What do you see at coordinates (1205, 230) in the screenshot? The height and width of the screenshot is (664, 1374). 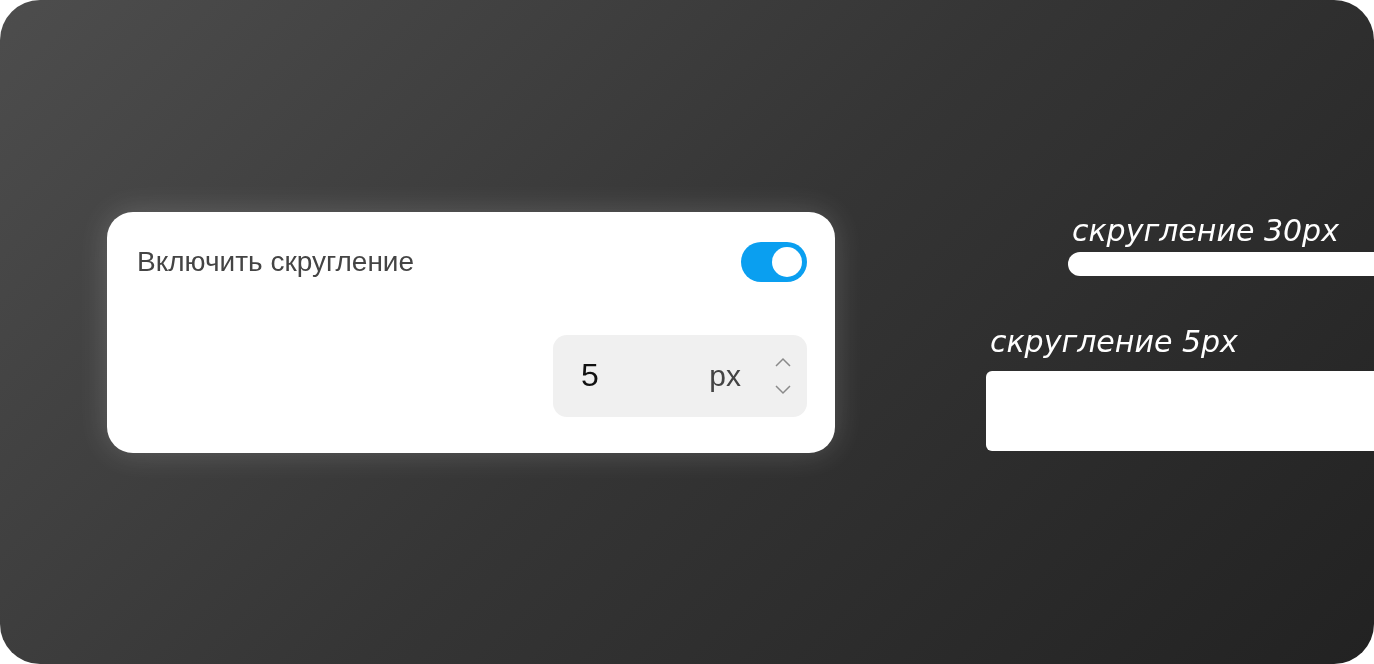 I see `example-caption: скругление 30px` at bounding box center [1205, 230].